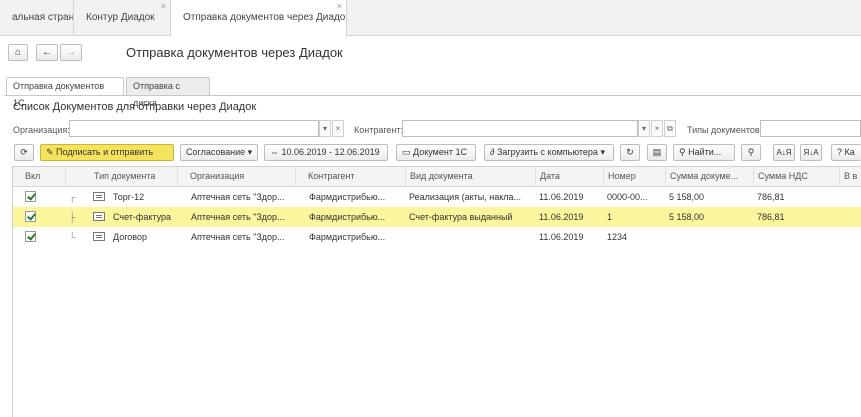 The height and width of the screenshot is (417, 861). I want to click on cell-doc-type: Договор, so click(130, 237).